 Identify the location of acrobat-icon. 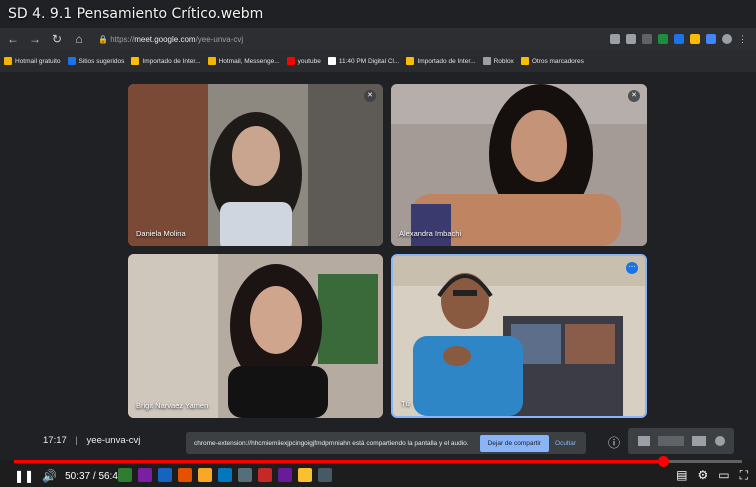
(265, 475).